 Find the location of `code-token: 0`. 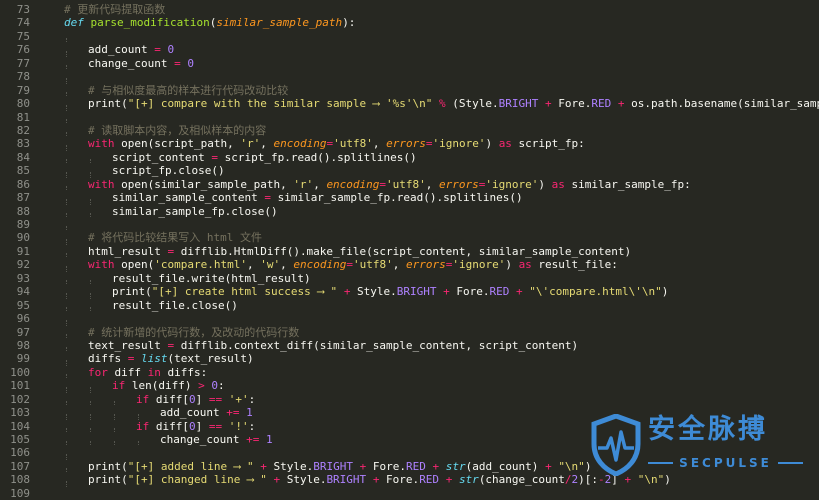

code-token: 0 is located at coordinates (214, 386).